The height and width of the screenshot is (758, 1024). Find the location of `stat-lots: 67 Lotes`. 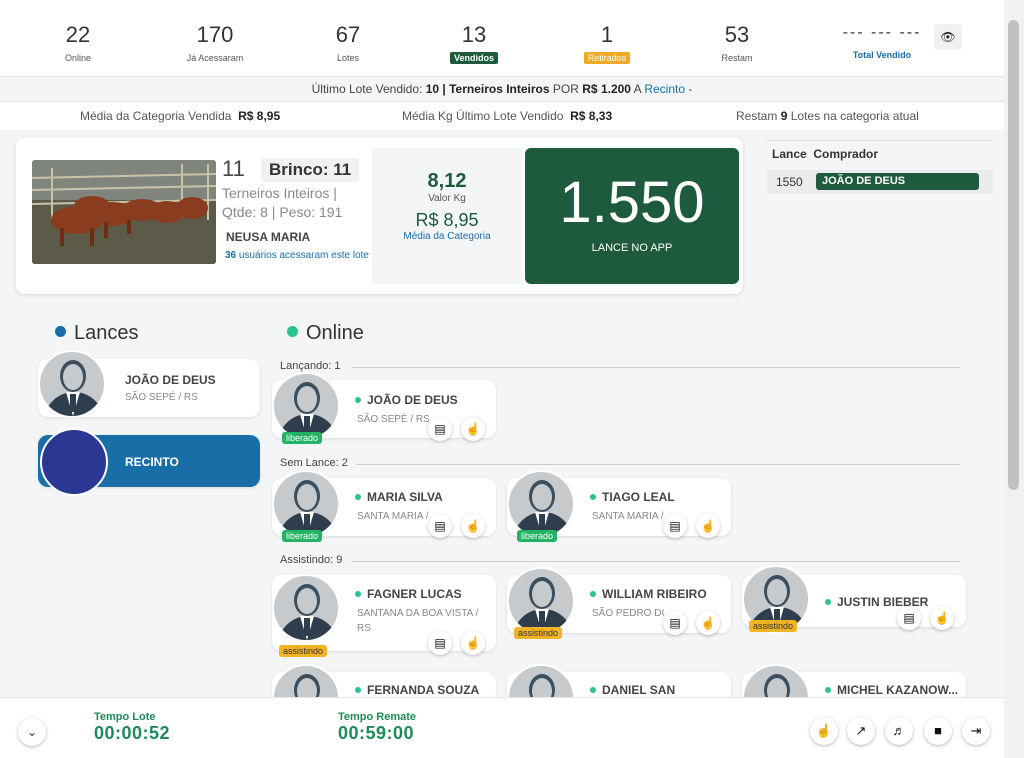

stat-lots: 67 Lotes is located at coordinates (348, 42).